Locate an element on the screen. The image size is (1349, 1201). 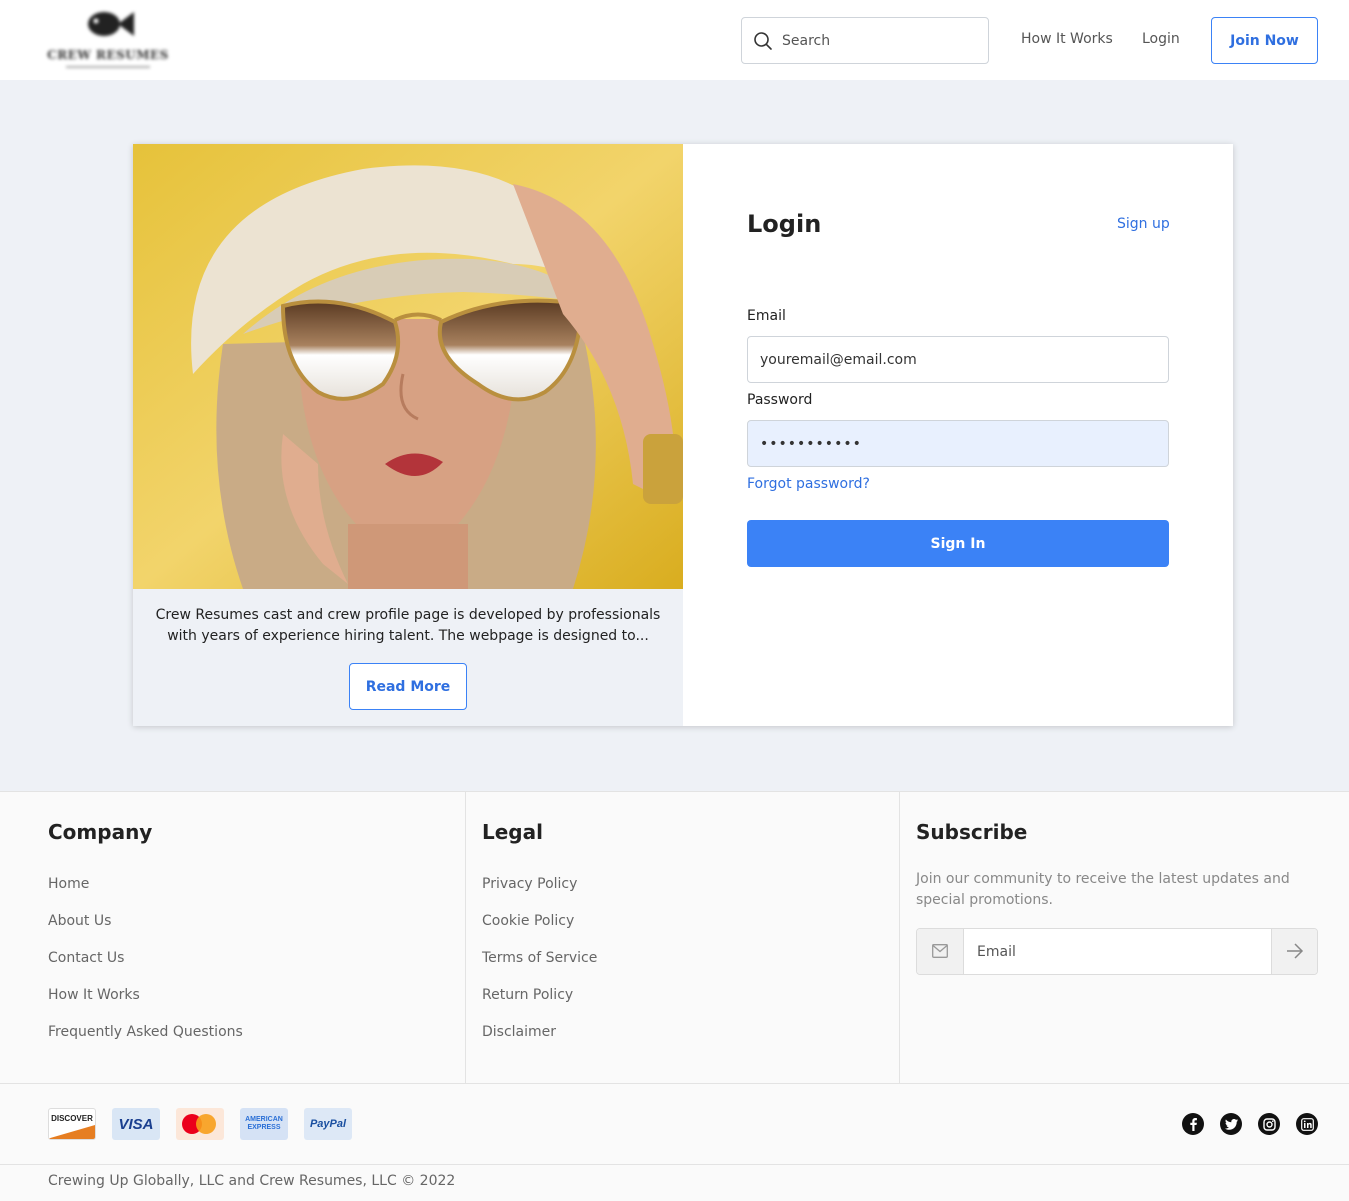
password-field is located at coordinates (958, 443).